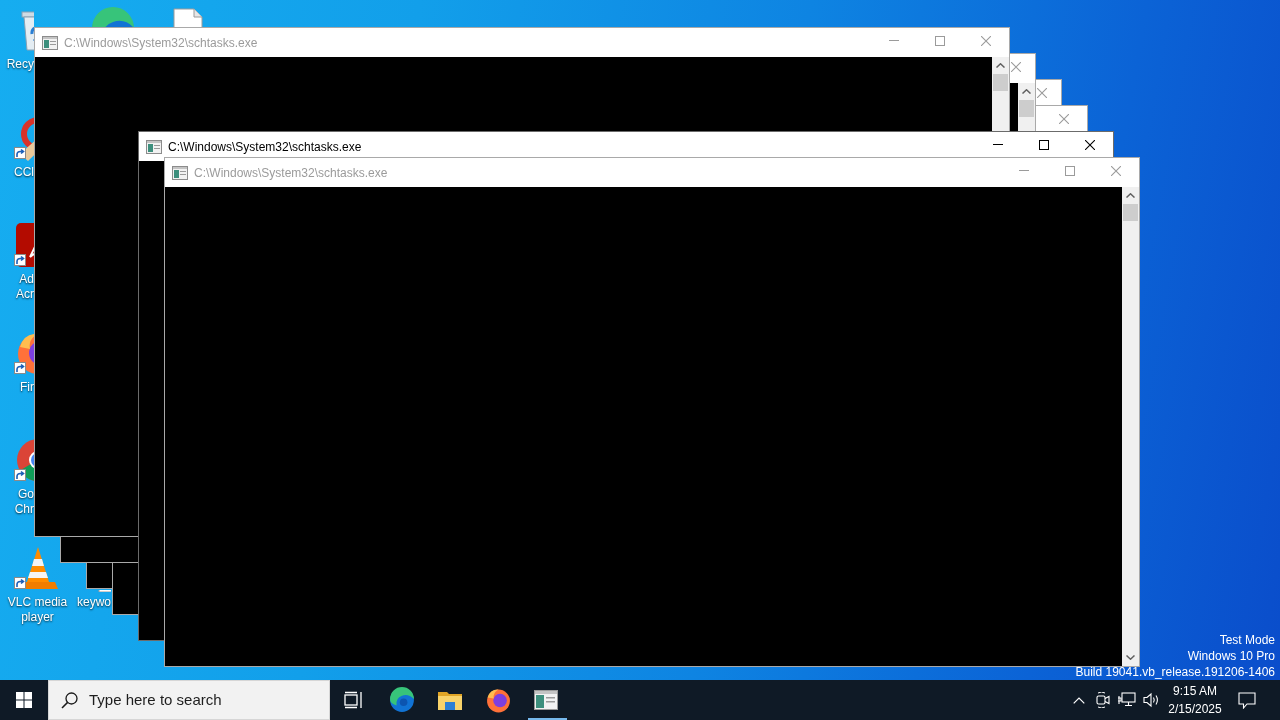 The image size is (1280, 720). Describe the element at coordinates (1195, 700) in the screenshot. I see `clock-button: 9:15 AM 2/15/2025` at that location.